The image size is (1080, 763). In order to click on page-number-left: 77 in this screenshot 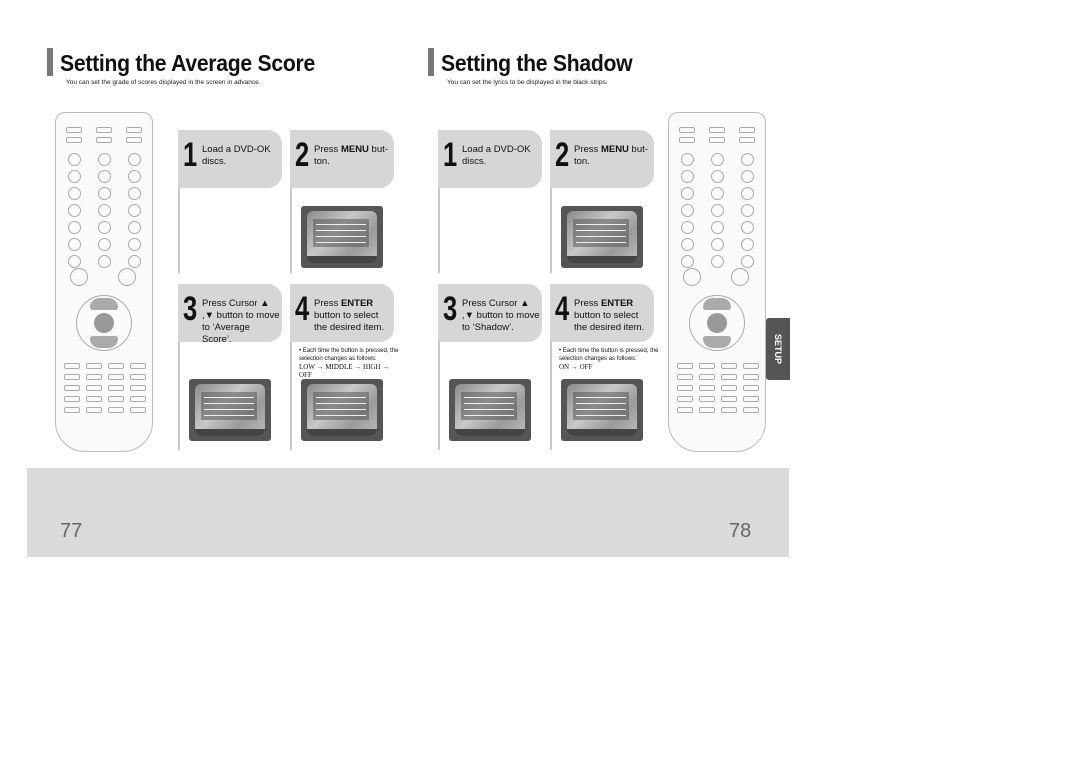, I will do `click(71, 531)`.